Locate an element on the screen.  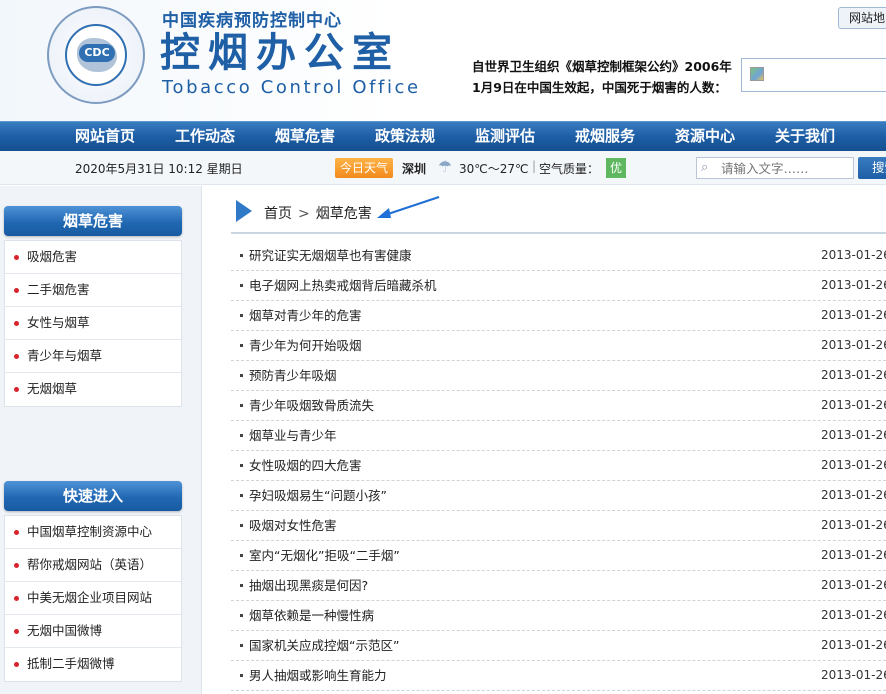
list-item: 青少年吸烟致骨质流失 2013-01-26 is located at coordinates (558, 406).